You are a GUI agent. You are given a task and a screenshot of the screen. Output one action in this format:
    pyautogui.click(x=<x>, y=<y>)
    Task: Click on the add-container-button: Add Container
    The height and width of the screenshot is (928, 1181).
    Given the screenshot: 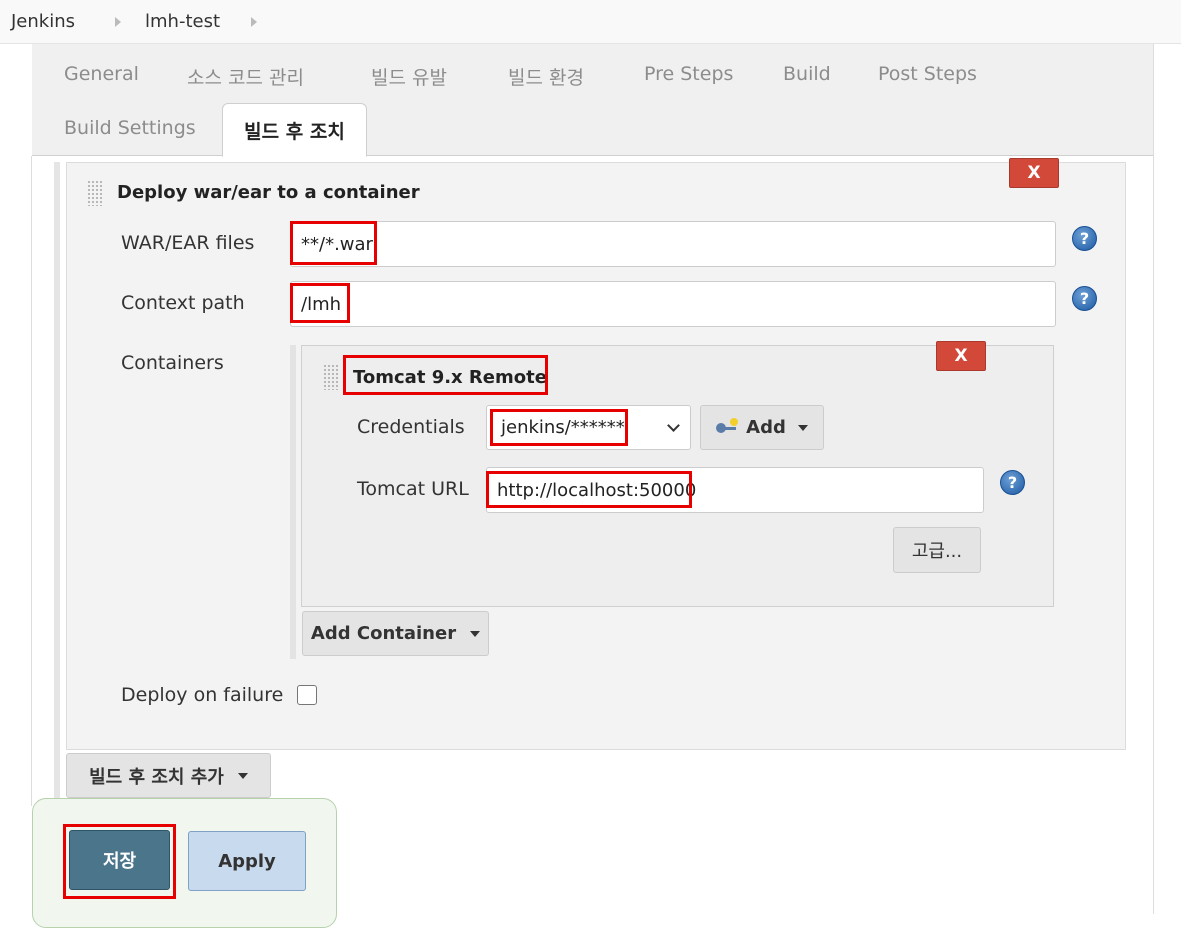 What is the action you would take?
    pyautogui.click(x=395, y=633)
    